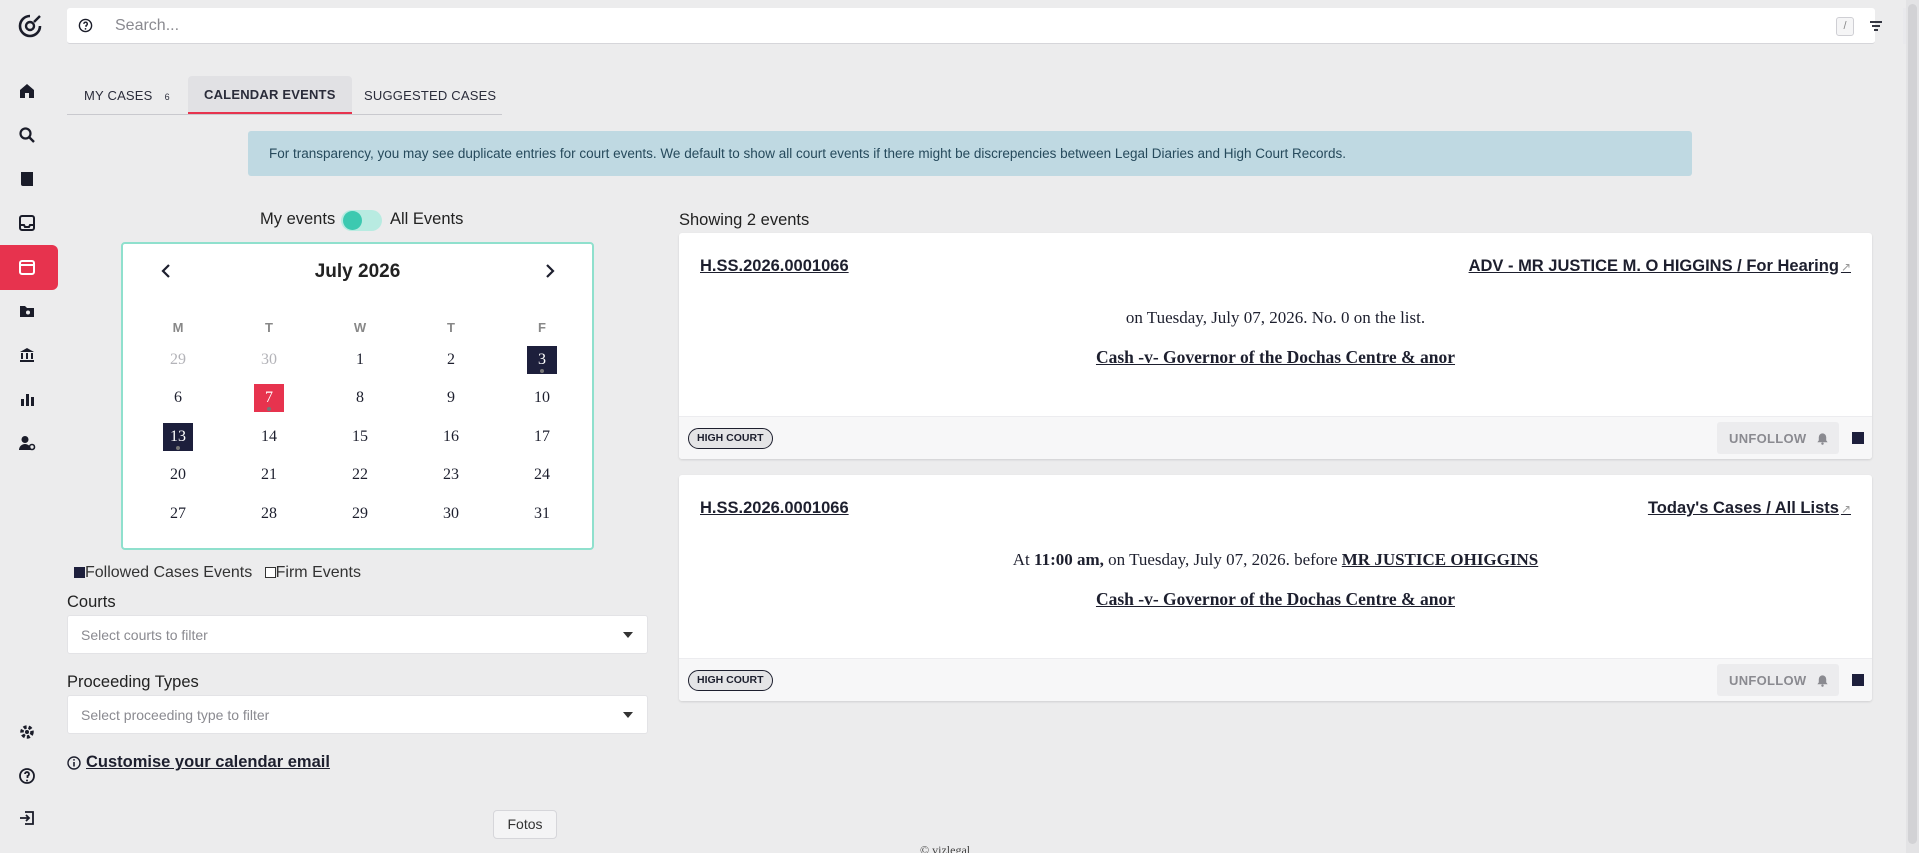  Describe the element at coordinates (217, 573) in the screenshot. I see `event-legend: Followed Cases Events Firm Events` at that location.